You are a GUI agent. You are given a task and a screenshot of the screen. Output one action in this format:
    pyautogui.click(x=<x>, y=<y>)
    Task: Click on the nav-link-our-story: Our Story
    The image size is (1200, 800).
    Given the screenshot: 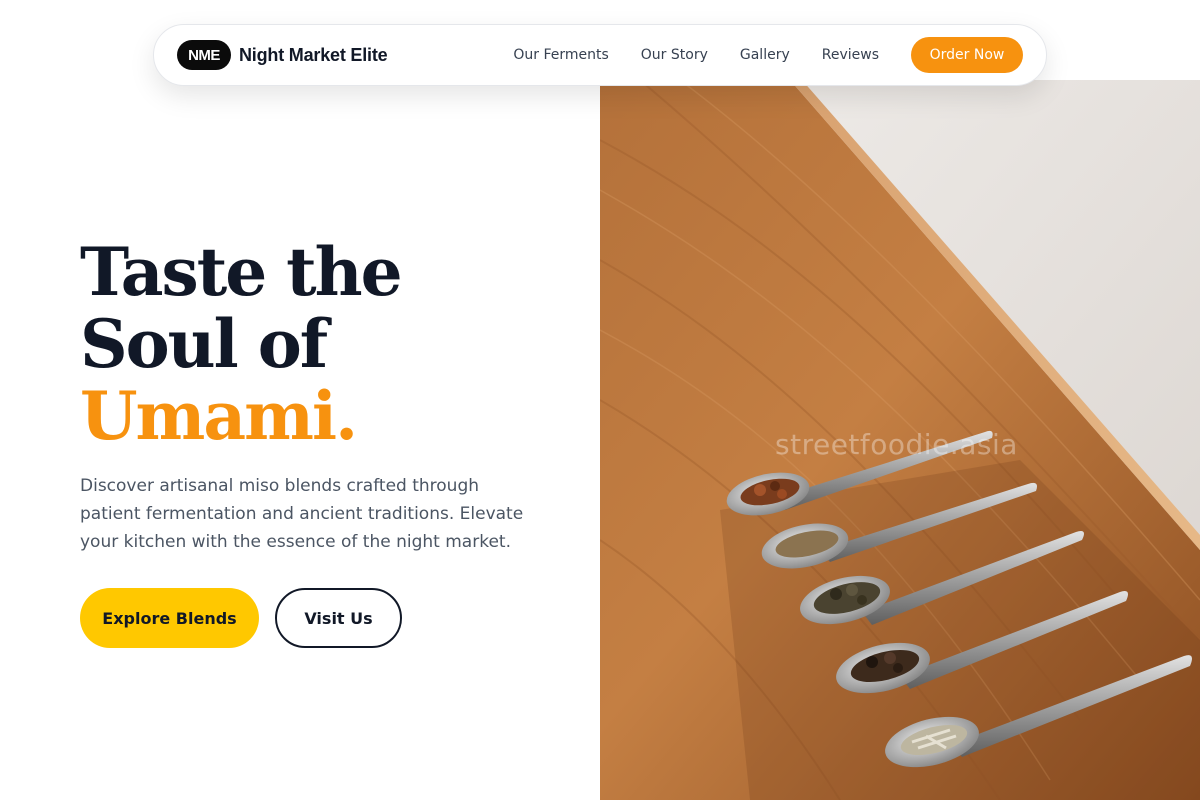 What is the action you would take?
    pyautogui.click(x=674, y=55)
    